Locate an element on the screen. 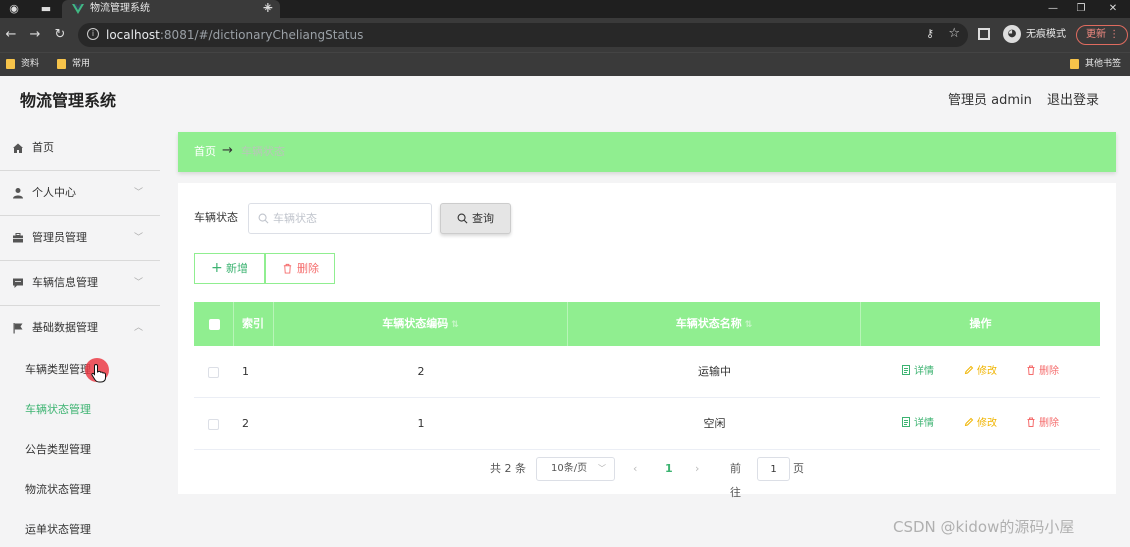 The width and height of the screenshot is (1130, 547). next-page-icon: › is located at coordinates (697, 469).